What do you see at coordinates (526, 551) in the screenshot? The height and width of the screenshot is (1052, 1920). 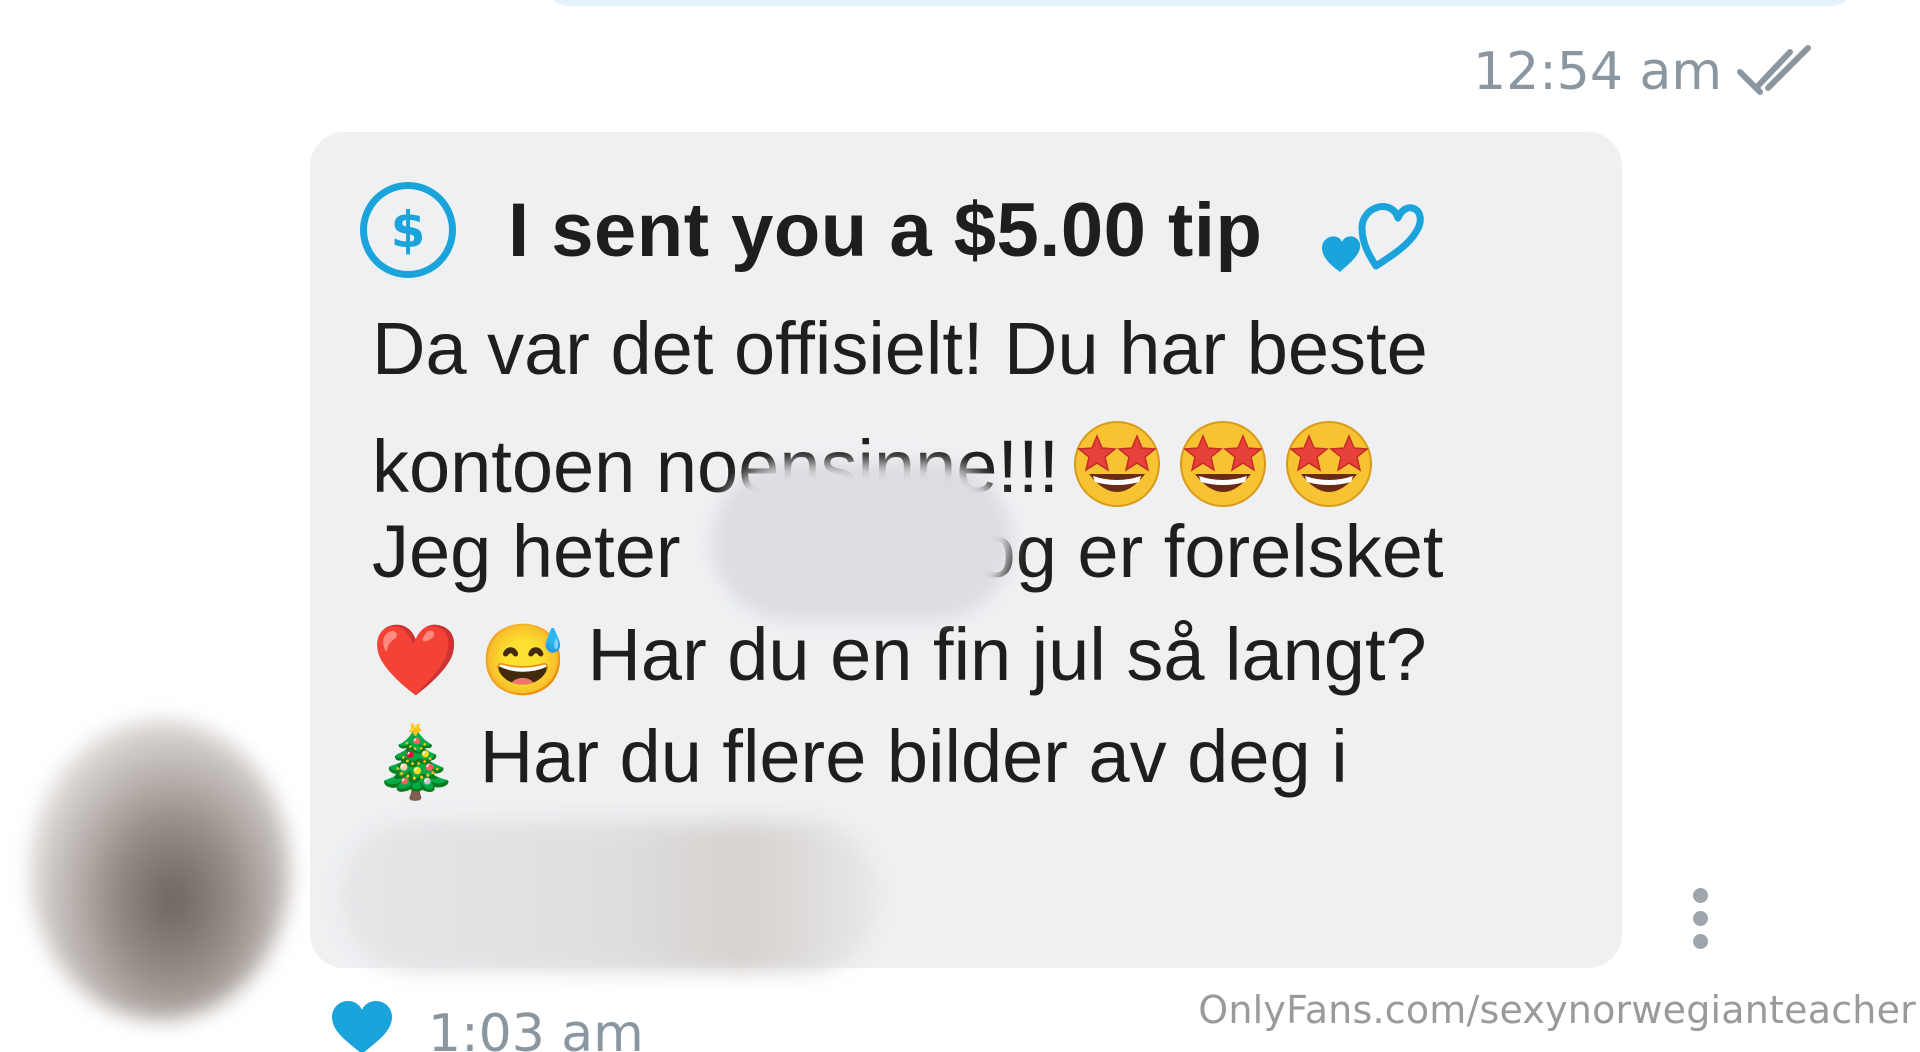 I see `message-line-3-start: Jeg heter` at bounding box center [526, 551].